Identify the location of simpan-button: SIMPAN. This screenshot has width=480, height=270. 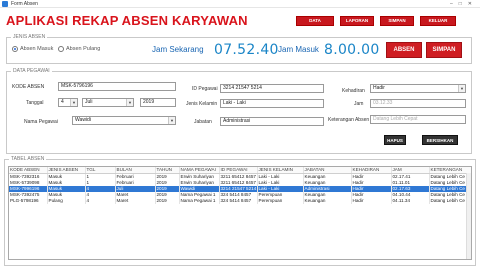
(444, 50).